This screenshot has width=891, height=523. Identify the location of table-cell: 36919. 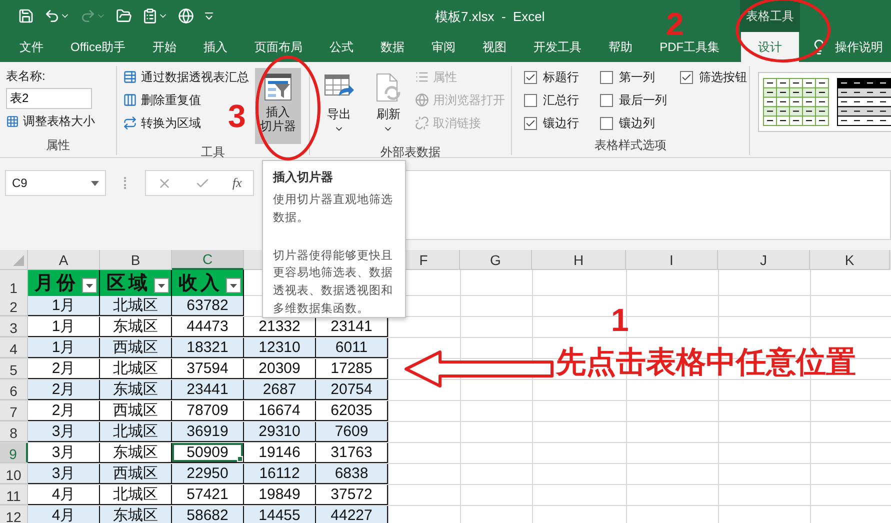
(208, 432).